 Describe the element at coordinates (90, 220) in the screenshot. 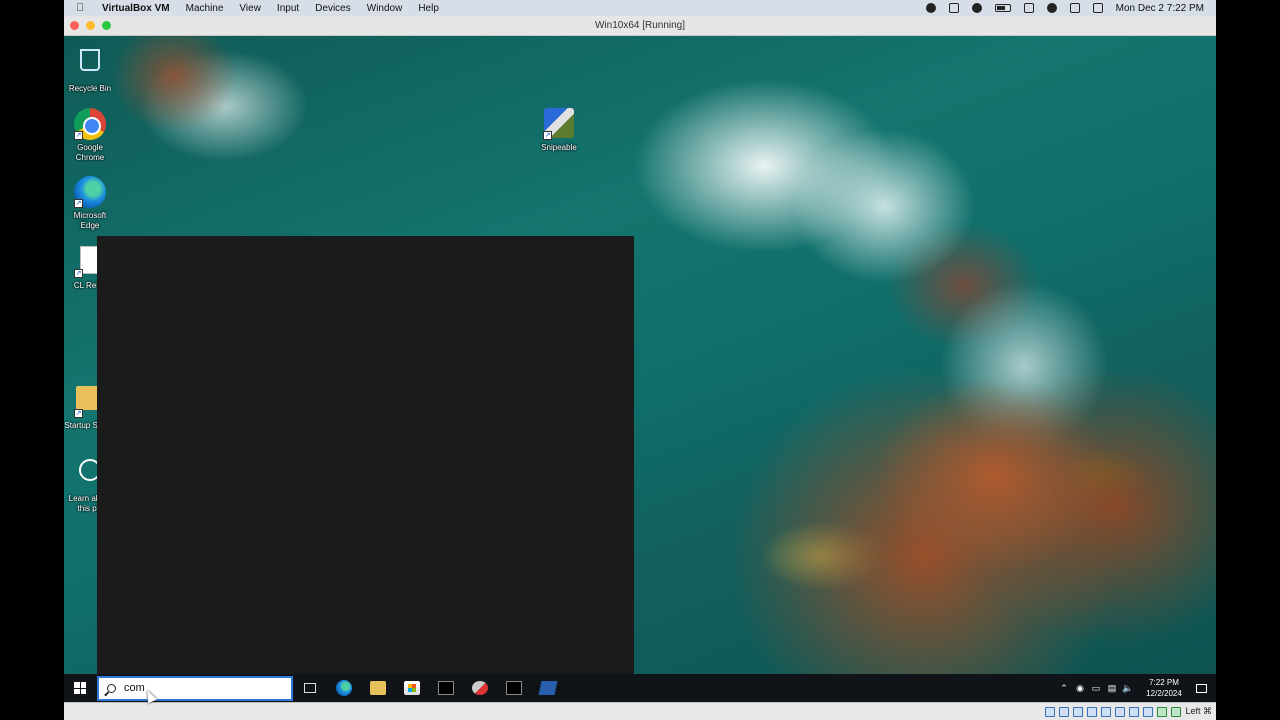

I see `desktop-icon-label: Microsoft Edge` at that location.